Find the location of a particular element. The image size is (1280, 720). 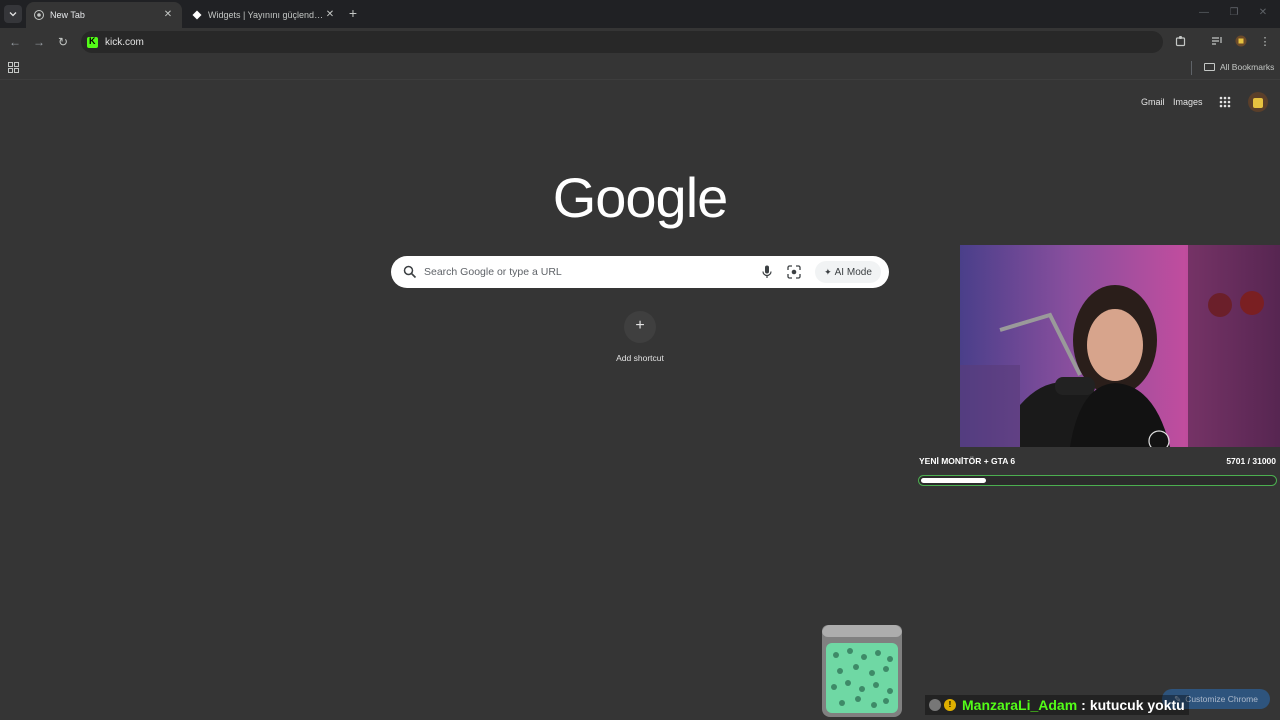

webcam-feed is located at coordinates (1120, 346).